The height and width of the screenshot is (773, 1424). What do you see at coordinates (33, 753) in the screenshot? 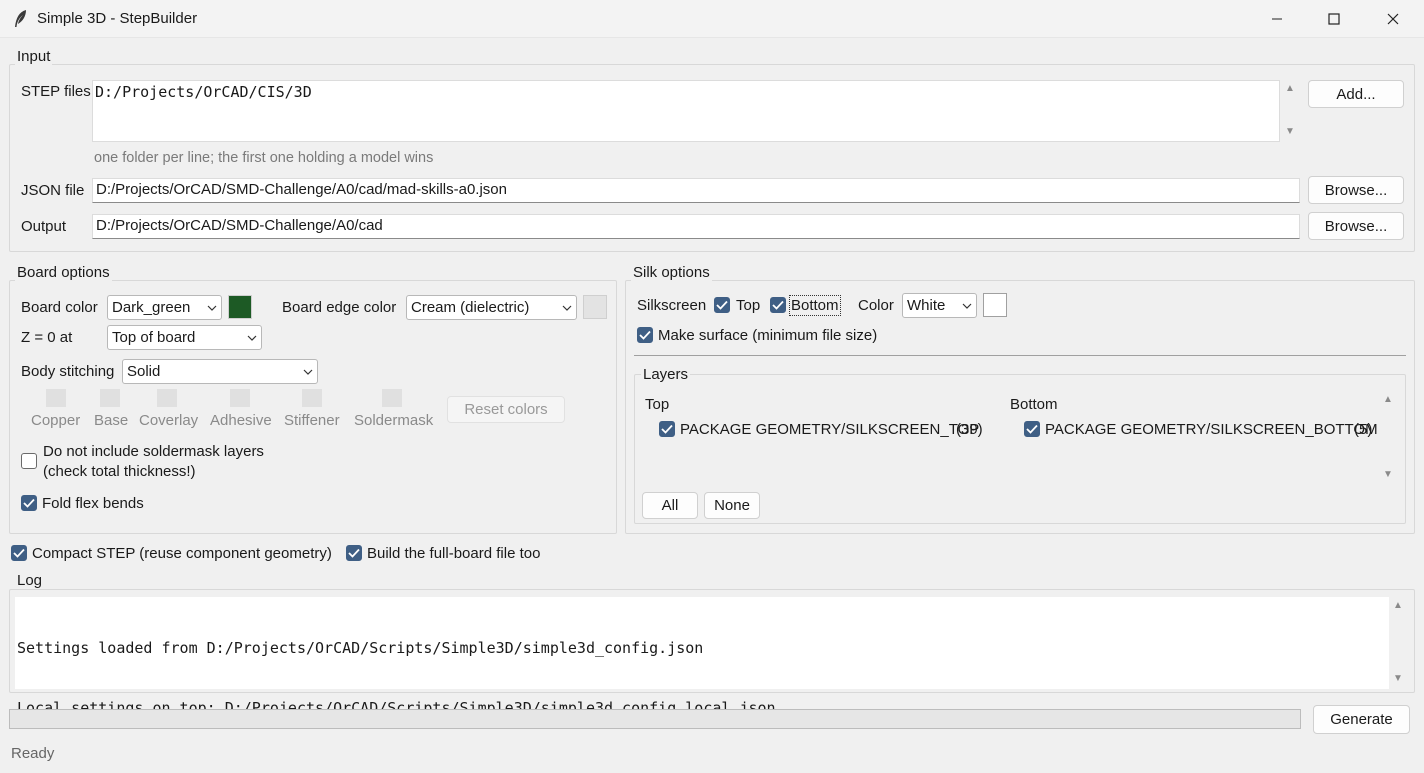
I see `status-text: Ready` at bounding box center [33, 753].